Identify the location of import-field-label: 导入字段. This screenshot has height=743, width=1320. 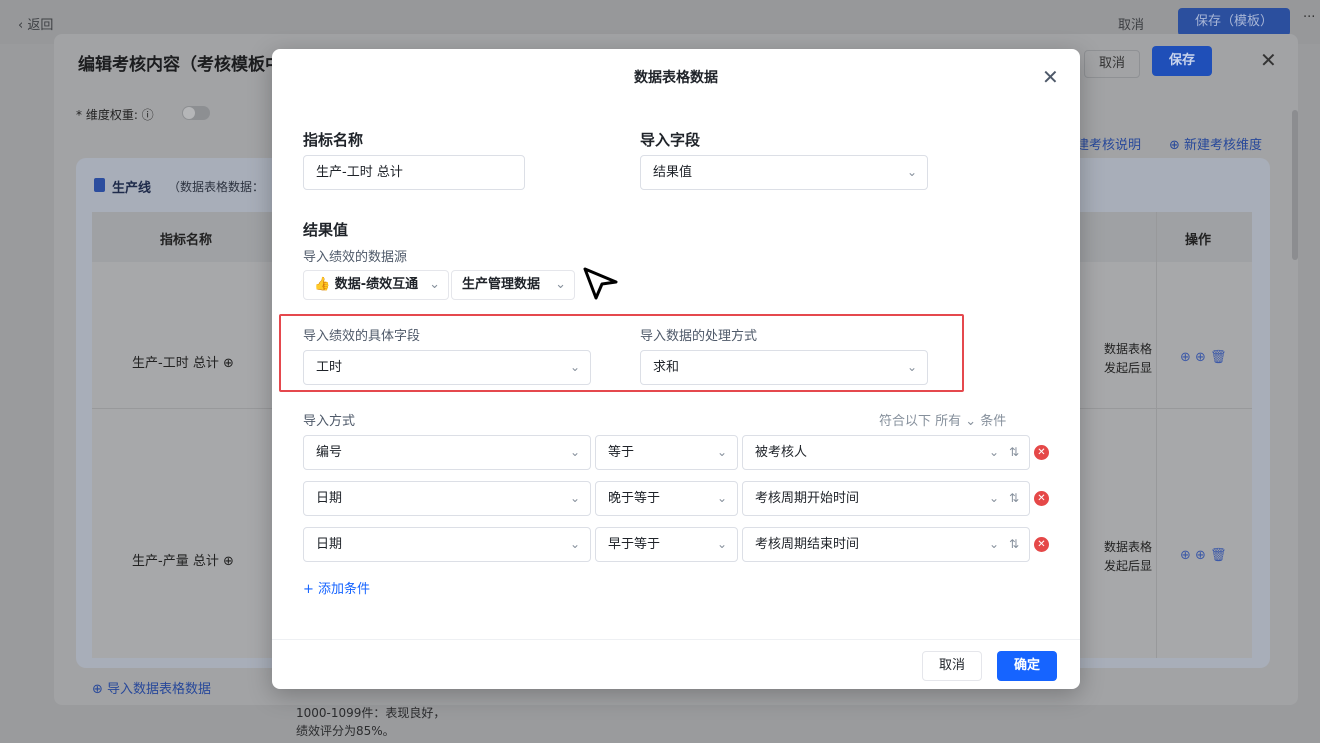
(670, 140).